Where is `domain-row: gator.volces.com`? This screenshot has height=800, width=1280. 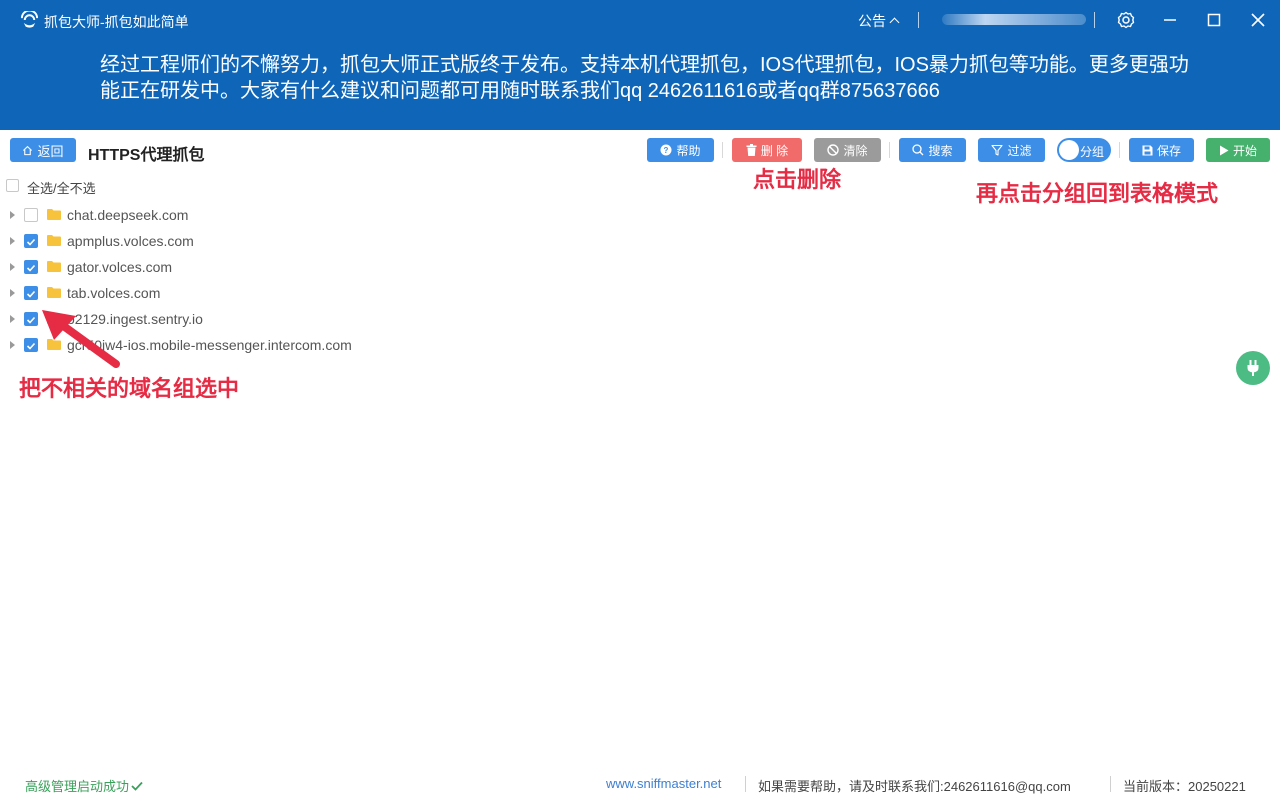
domain-row: gator.volces.com is located at coordinates (200, 267).